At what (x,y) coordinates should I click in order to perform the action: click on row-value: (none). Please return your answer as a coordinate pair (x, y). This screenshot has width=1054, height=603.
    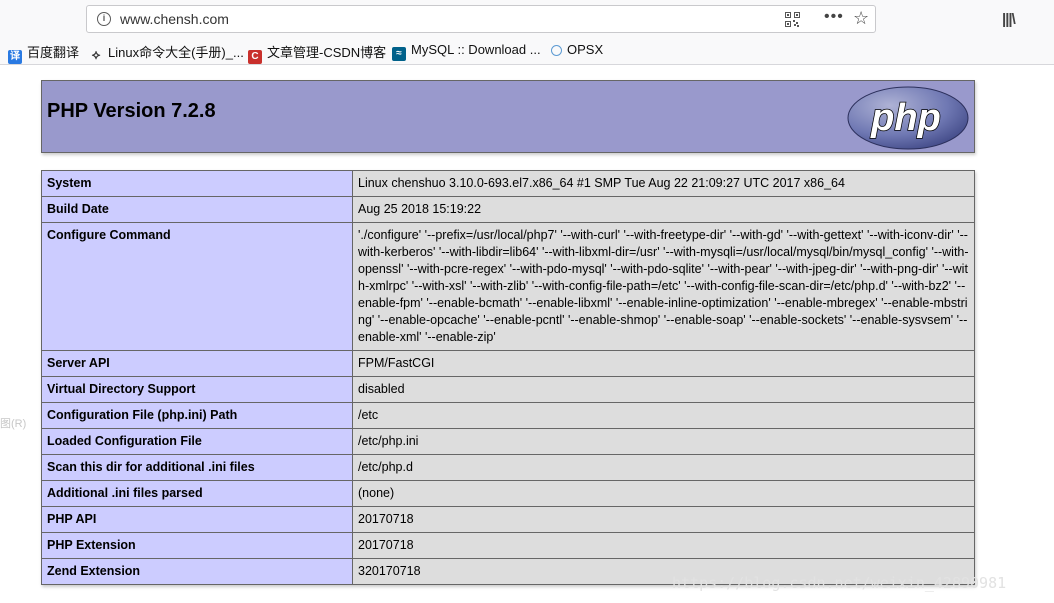
    Looking at the image, I should click on (663, 493).